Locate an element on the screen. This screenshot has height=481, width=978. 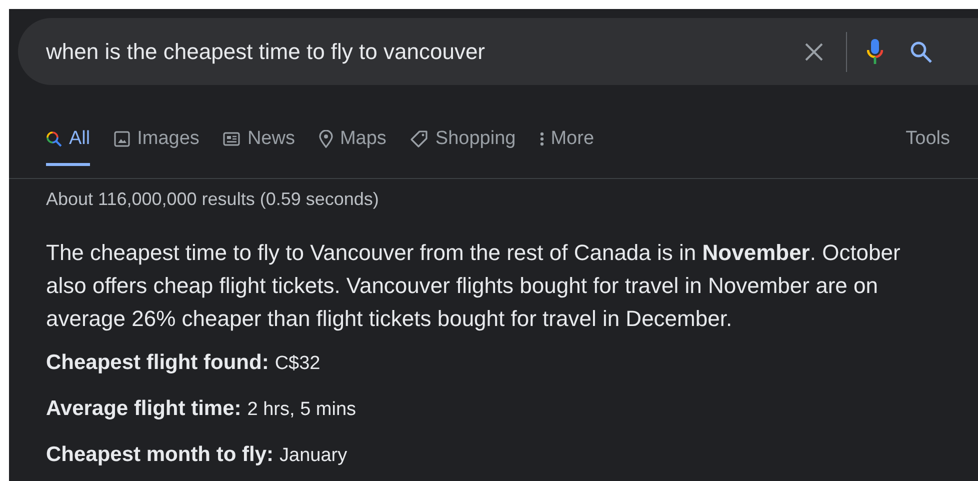
close-icon is located at coordinates (814, 52).